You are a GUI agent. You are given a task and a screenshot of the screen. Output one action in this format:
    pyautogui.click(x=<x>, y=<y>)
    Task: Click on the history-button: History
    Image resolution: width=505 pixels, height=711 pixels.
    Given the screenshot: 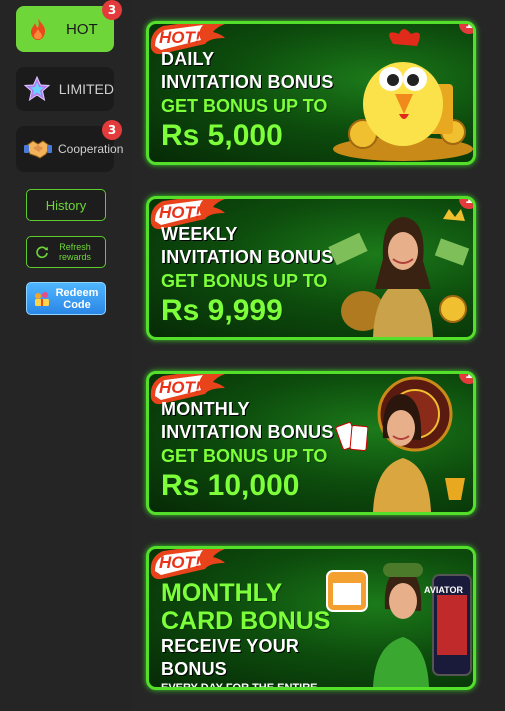 What is the action you would take?
    pyautogui.click(x=66, y=205)
    